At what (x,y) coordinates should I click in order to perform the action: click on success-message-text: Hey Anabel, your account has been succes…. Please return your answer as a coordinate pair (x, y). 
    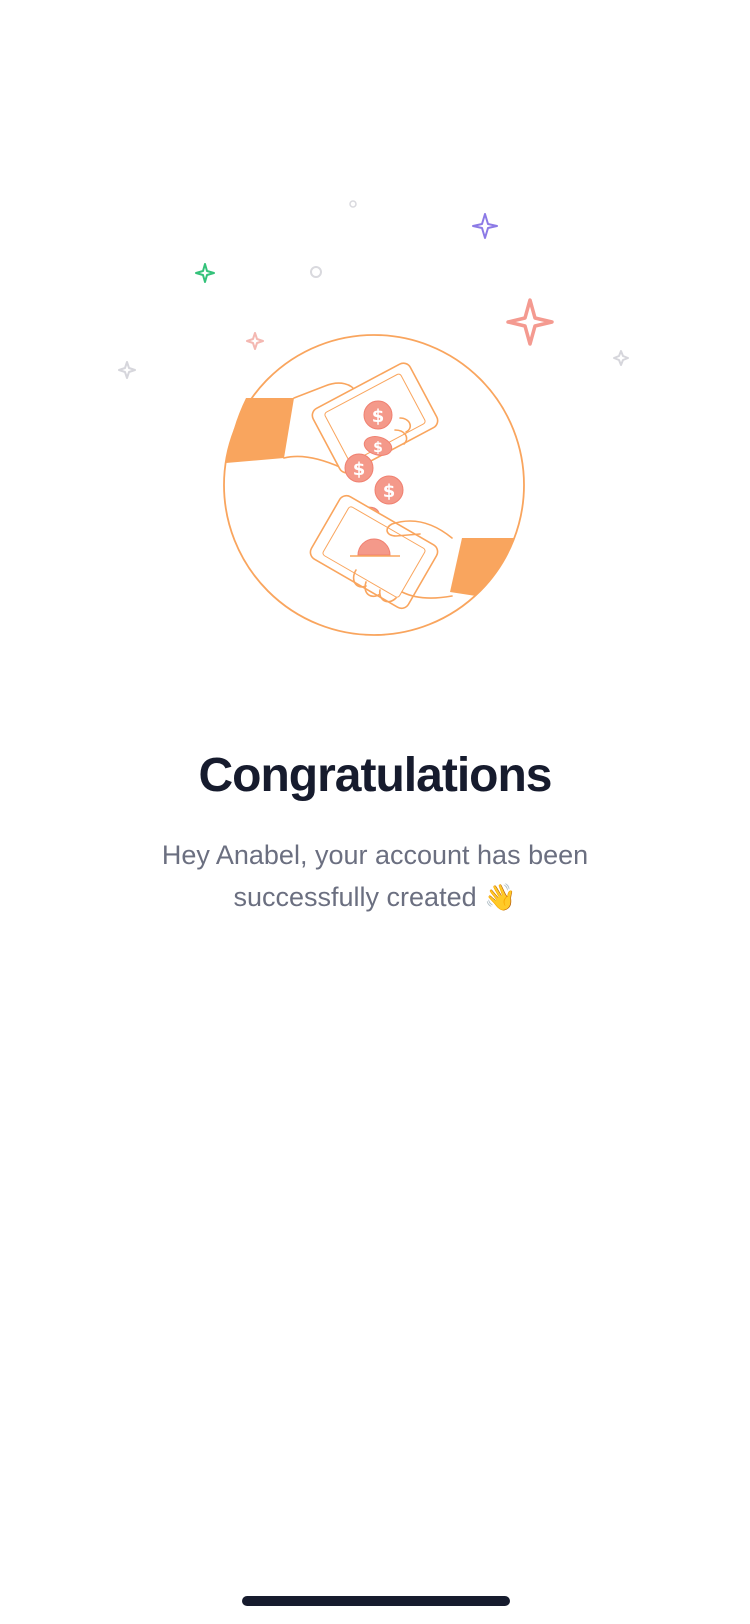
    Looking at the image, I should click on (375, 876).